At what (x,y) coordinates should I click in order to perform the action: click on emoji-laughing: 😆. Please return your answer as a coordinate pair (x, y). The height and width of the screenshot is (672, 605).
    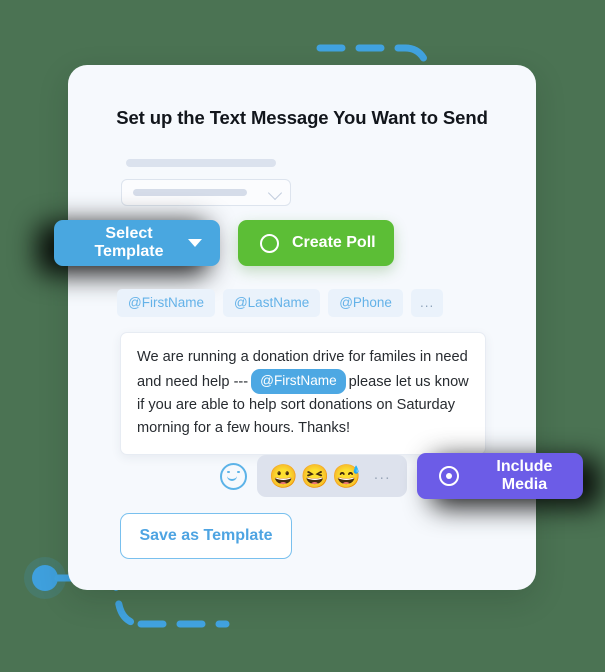
    Looking at the image, I should click on (315, 476).